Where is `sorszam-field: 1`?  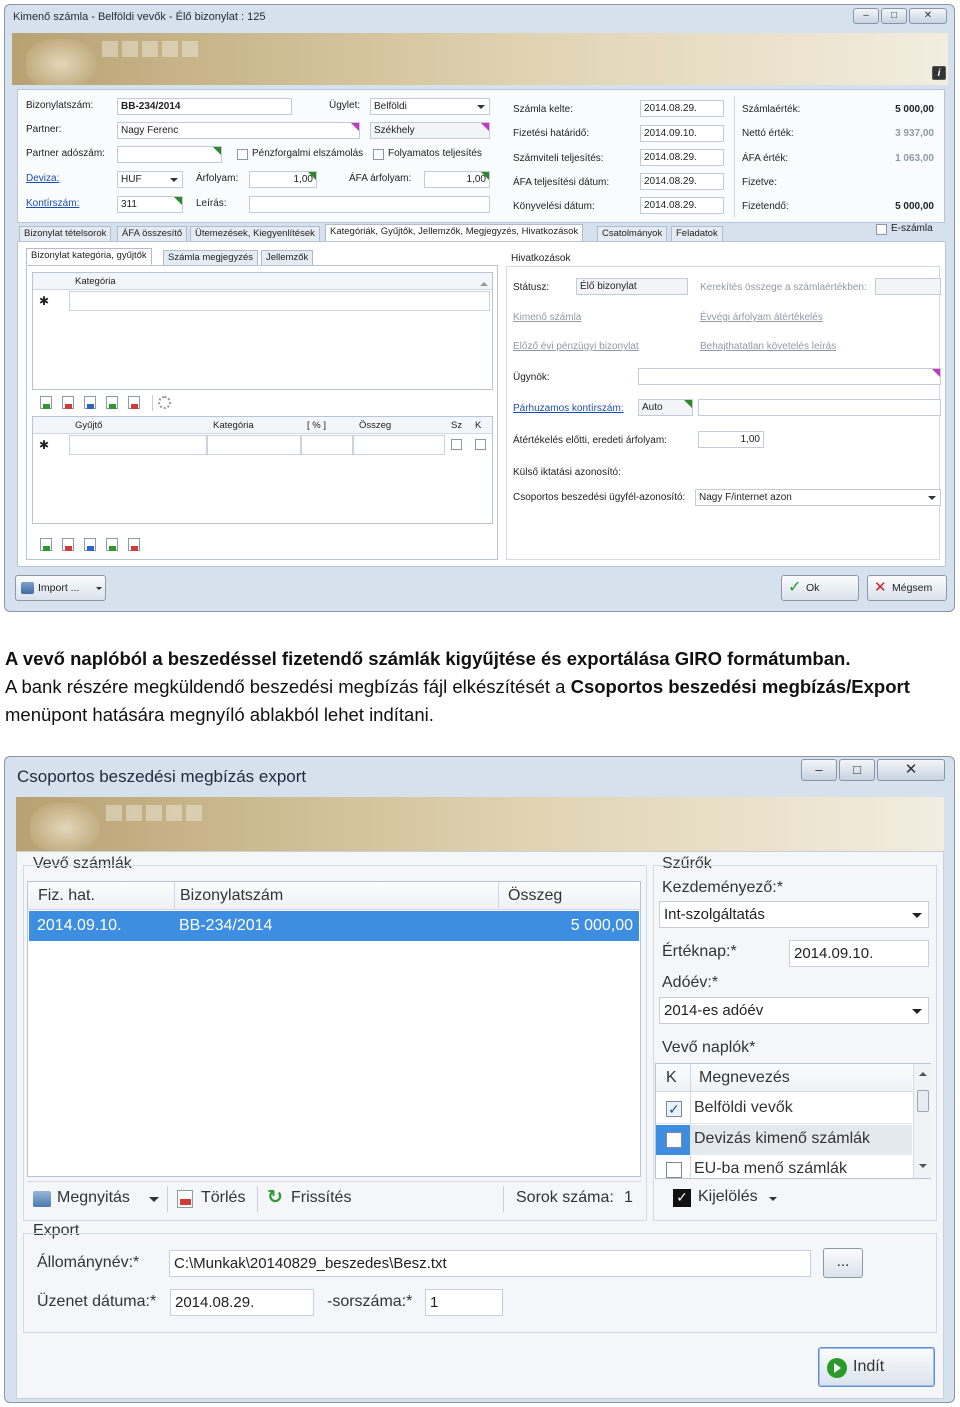 sorszam-field: 1 is located at coordinates (464, 1302).